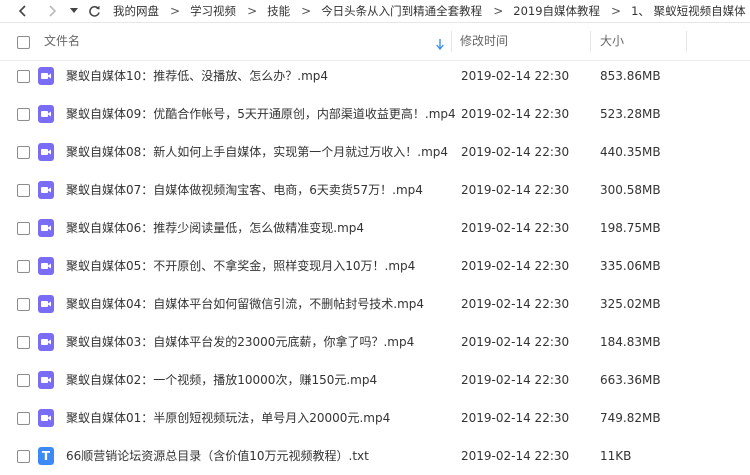 The height and width of the screenshot is (475, 750). Describe the element at coordinates (630, 266) in the screenshot. I see `file-size: 335.06MB` at that location.